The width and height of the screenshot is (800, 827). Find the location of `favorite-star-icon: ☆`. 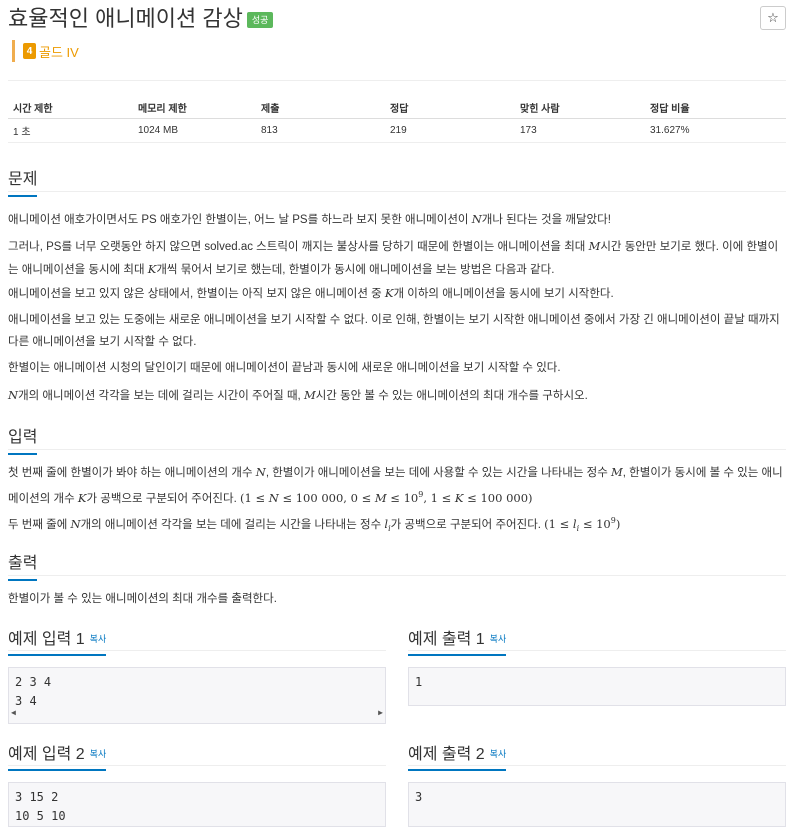

favorite-star-icon: ☆ is located at coordinates (773, 18).